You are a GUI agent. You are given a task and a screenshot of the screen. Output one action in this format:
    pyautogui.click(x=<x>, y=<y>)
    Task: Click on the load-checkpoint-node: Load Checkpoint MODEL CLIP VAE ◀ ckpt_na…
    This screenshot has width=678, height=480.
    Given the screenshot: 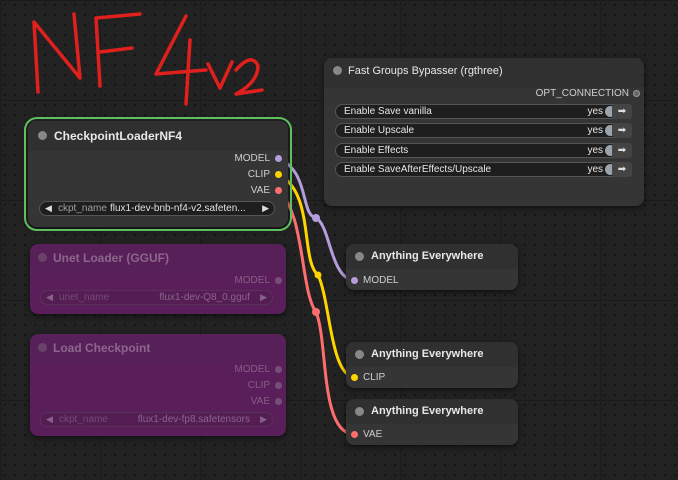 What is the action you would take?
    pyautogui.click(x=158, y=385)
    